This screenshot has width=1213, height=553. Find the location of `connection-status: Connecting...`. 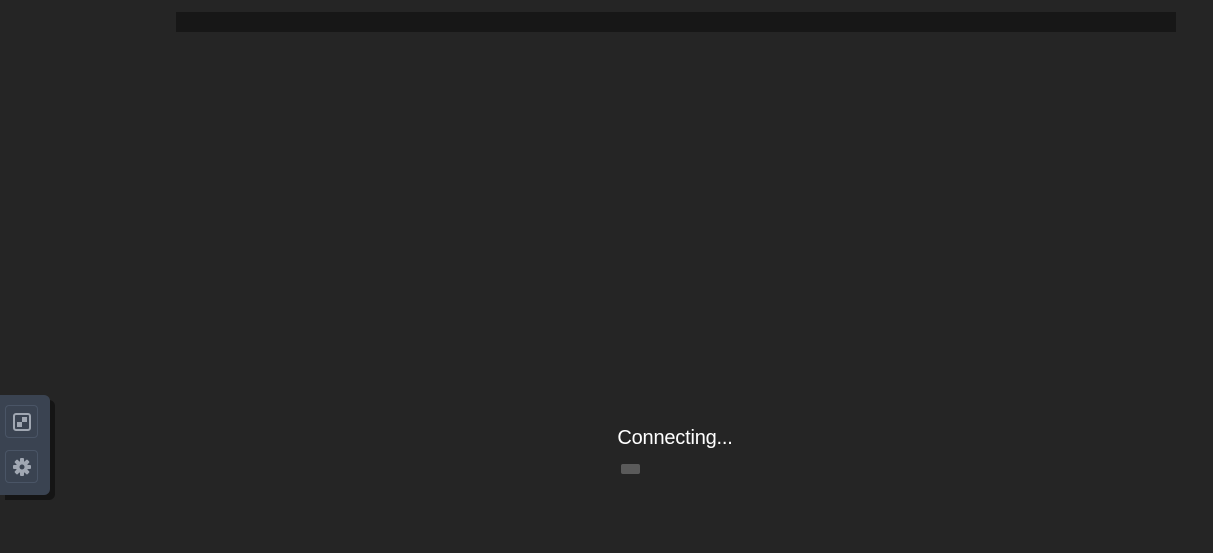

connection-status: Connecting... is located at coordinates (675, 449).